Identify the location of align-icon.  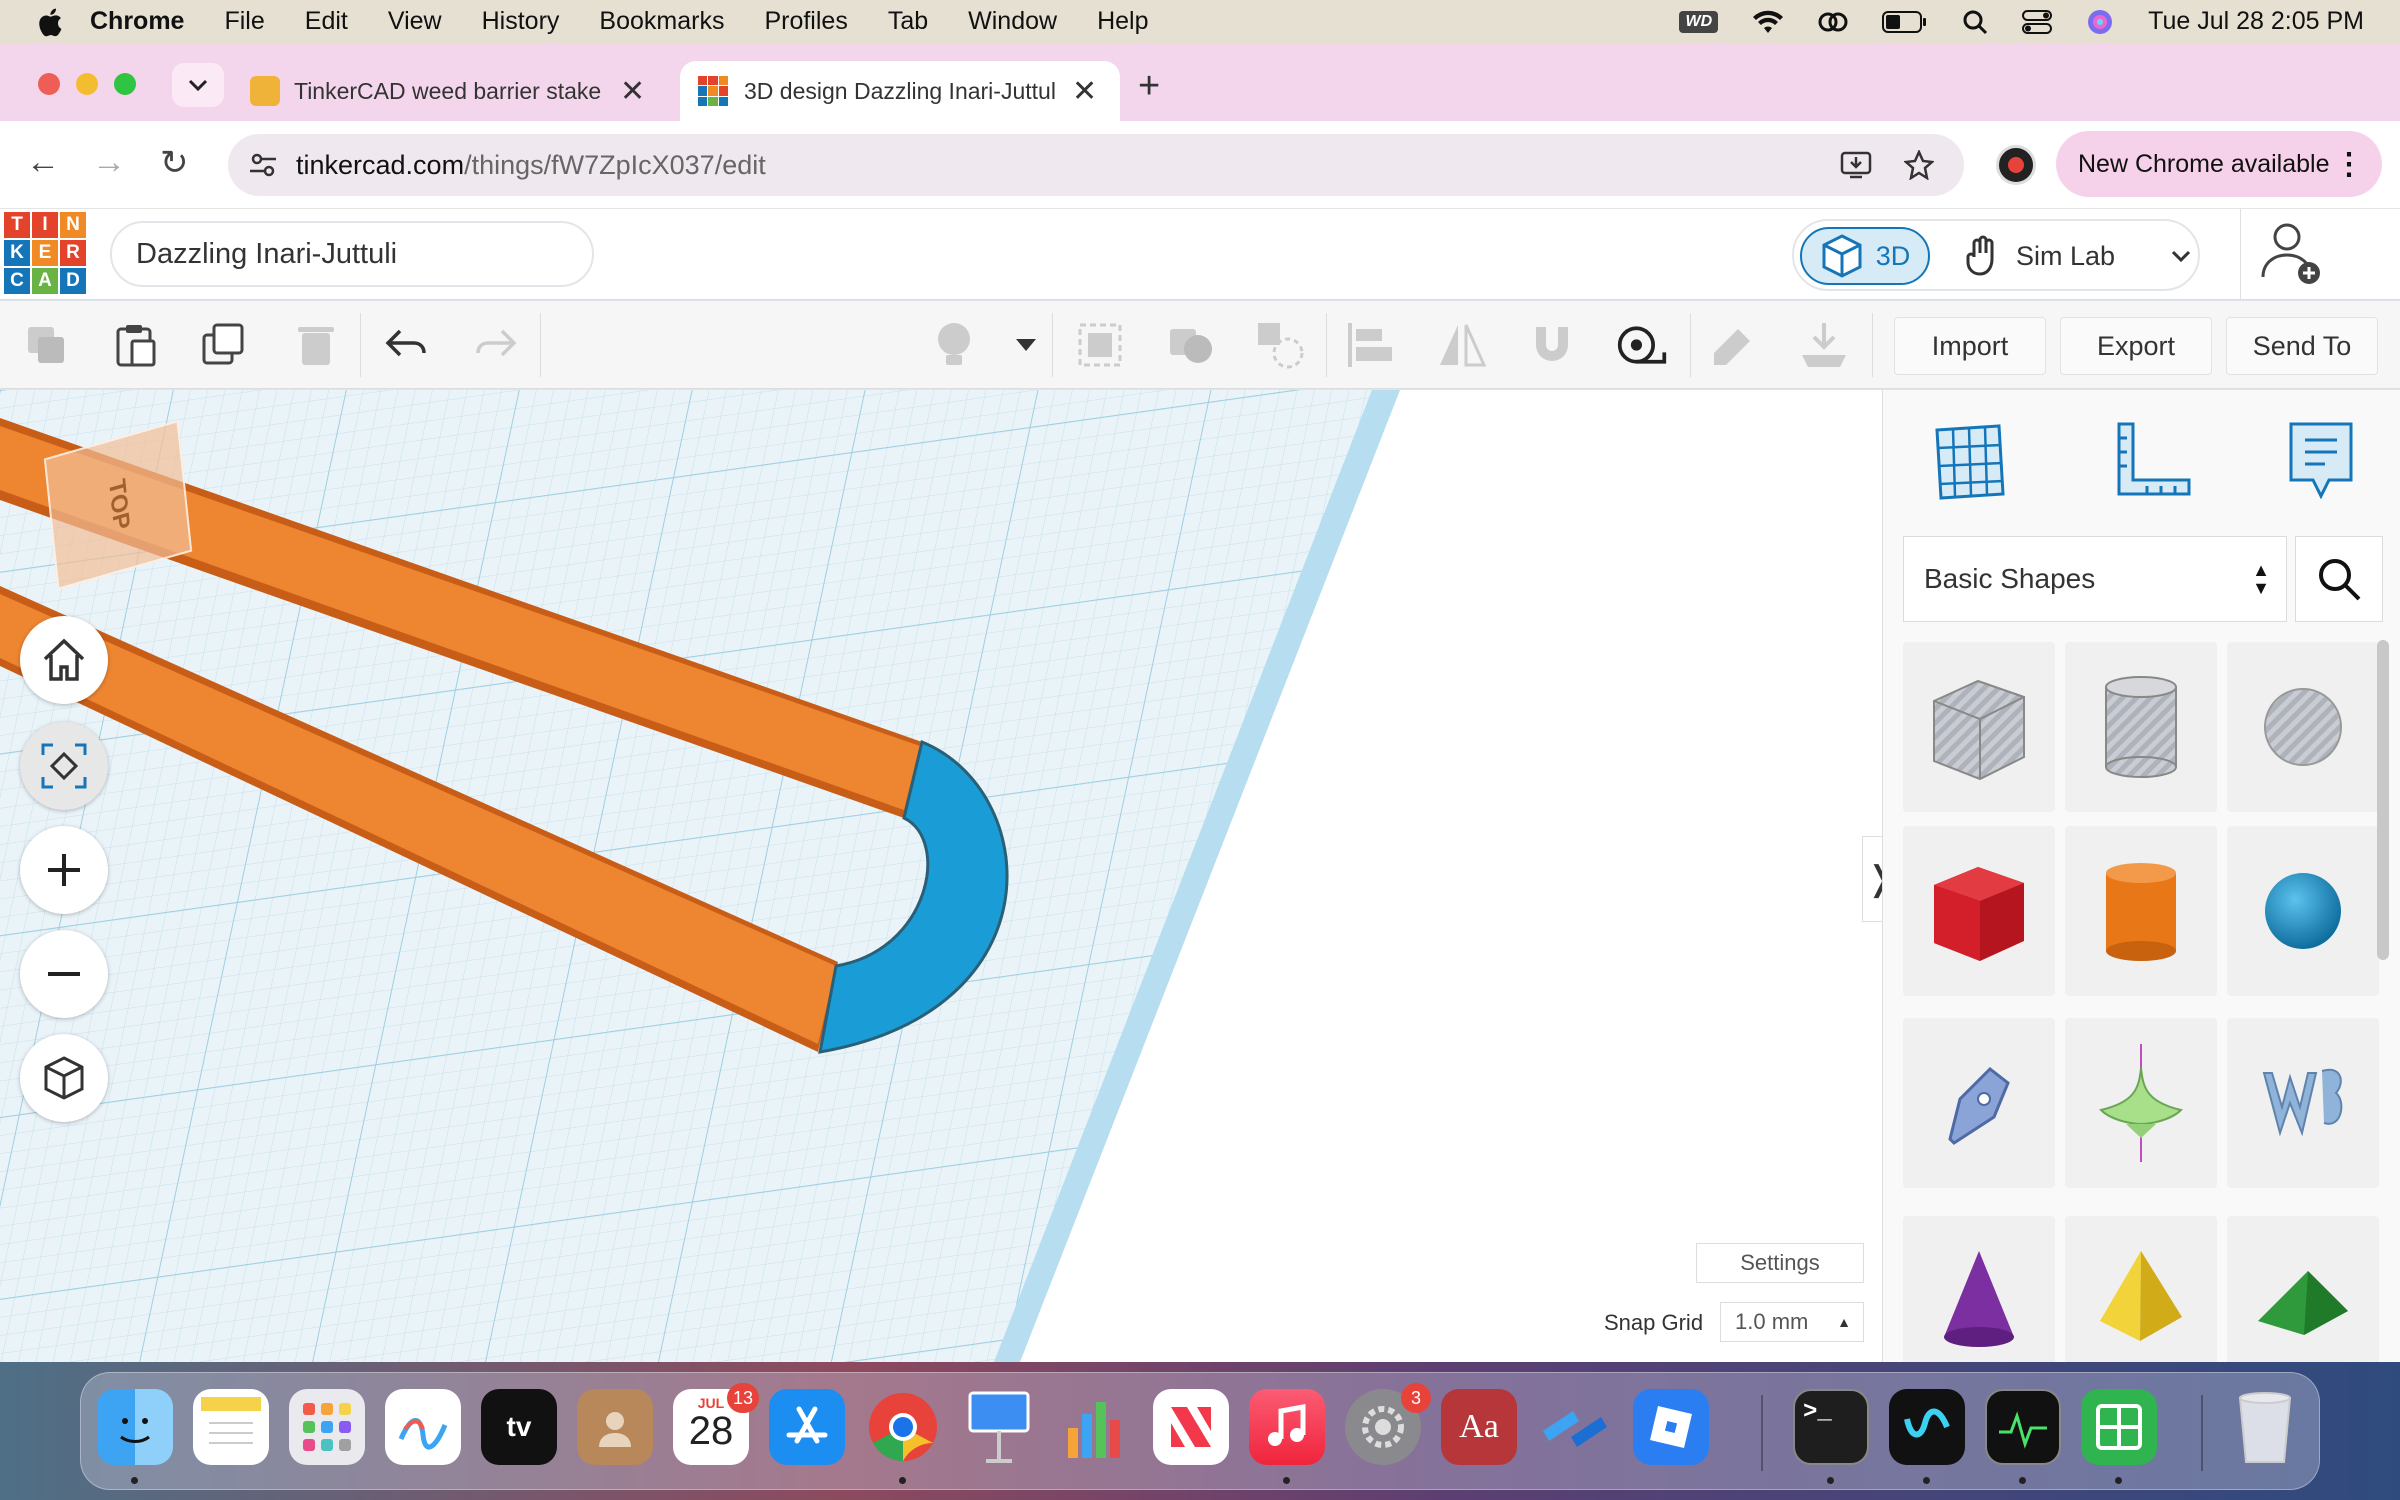
(1370, 345).